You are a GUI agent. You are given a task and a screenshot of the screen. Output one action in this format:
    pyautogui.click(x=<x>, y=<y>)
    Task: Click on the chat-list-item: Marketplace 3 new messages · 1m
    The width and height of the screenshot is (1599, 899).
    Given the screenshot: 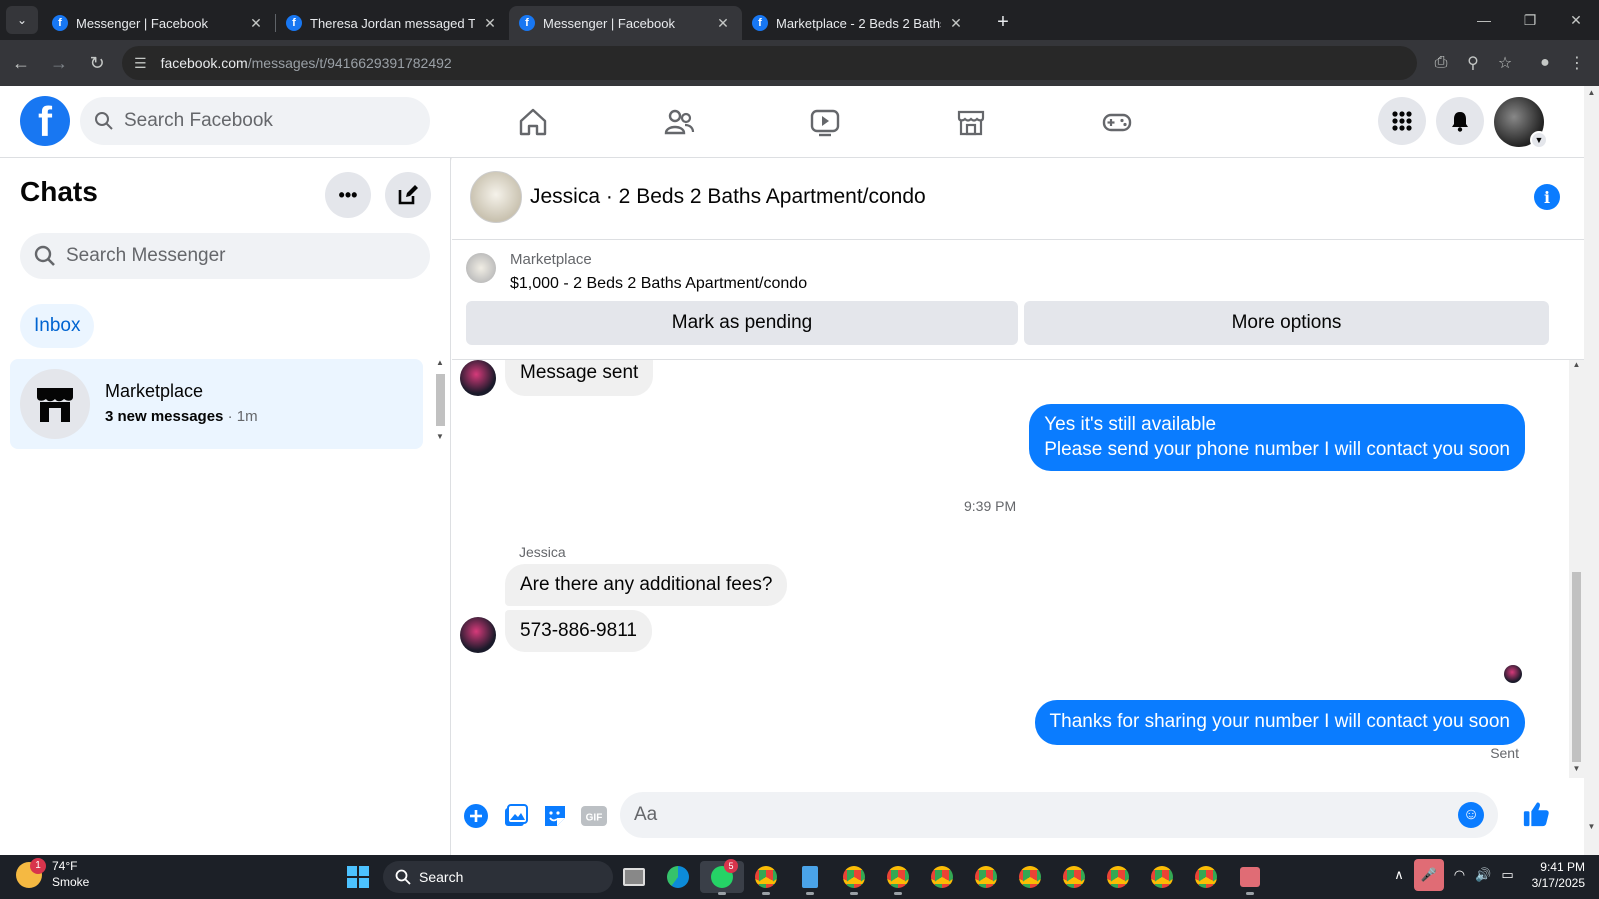 What is the action you would take?
    pyautogui.click(x=216, y=404)
    